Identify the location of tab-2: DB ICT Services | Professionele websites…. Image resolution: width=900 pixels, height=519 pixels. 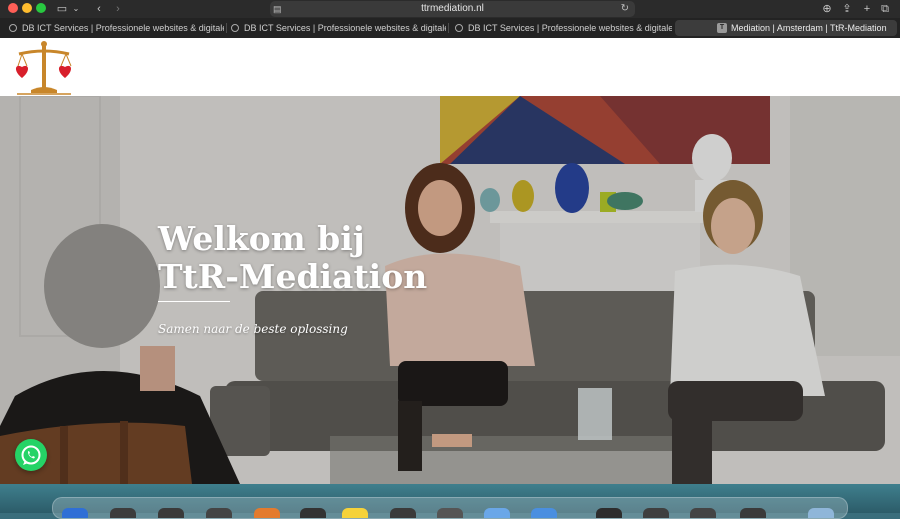
(335, 28).